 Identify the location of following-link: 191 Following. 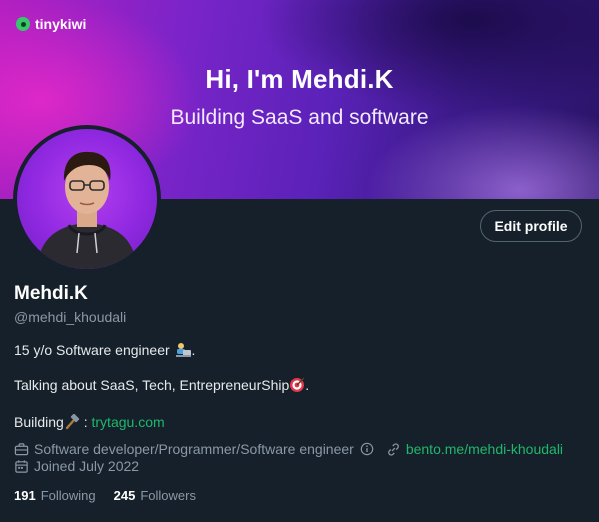
(55, 495).